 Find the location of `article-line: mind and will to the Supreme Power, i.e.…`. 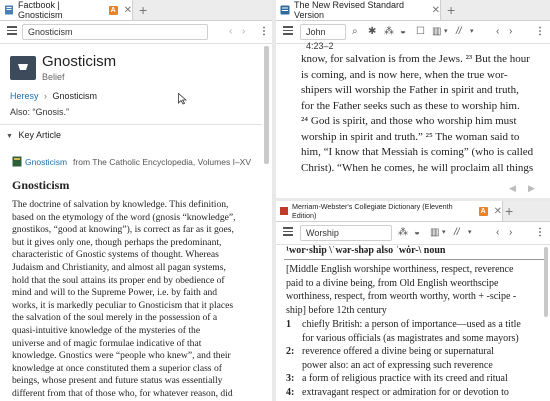

article-line: mind and will to the Supreme Power, i.e.… is located at coordinates (115, 293).